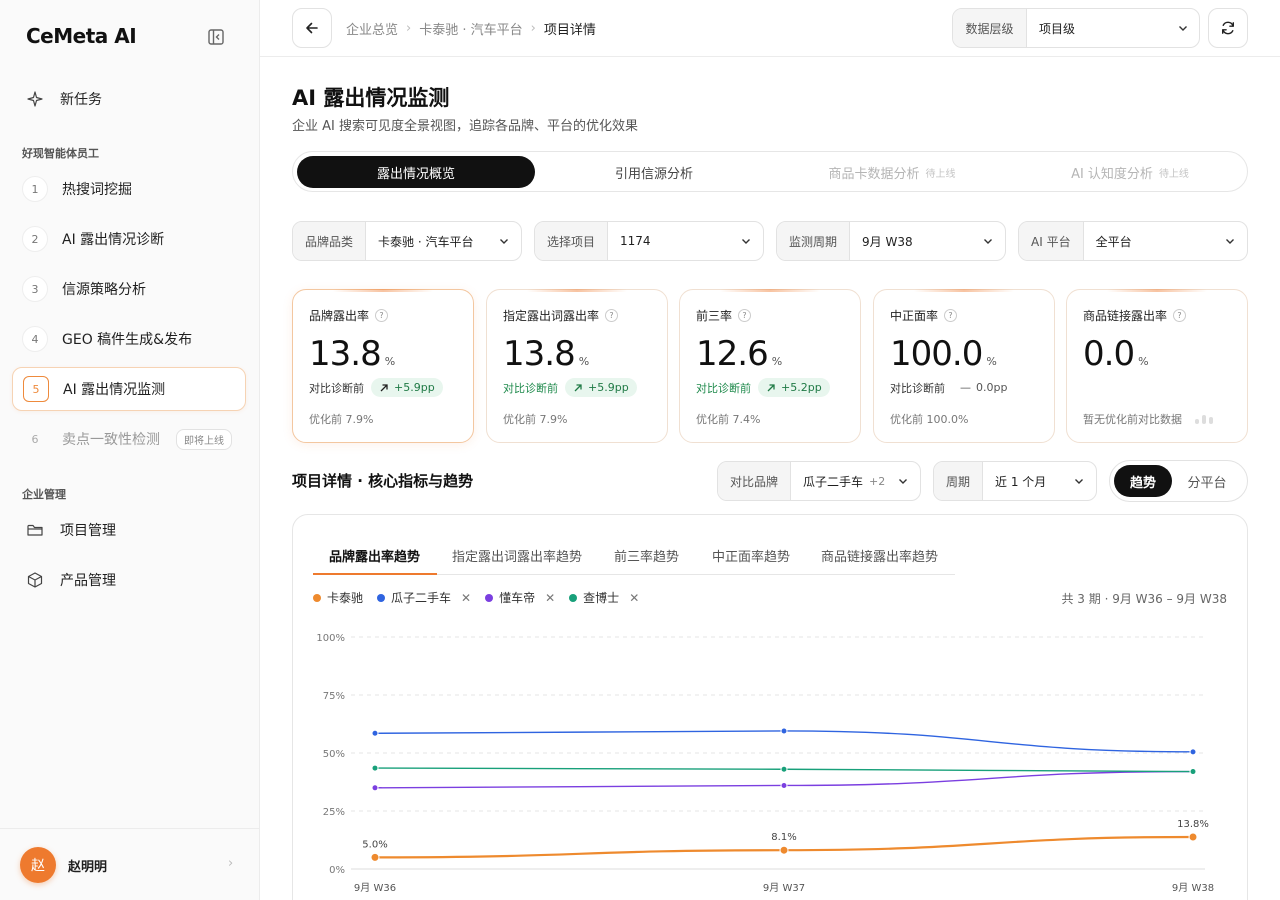 The height and width of the screenshot is (900, 1280). I want to click on breadcrumb-brand: 卡泰驰 · 汽车平台, so click(470, 28).